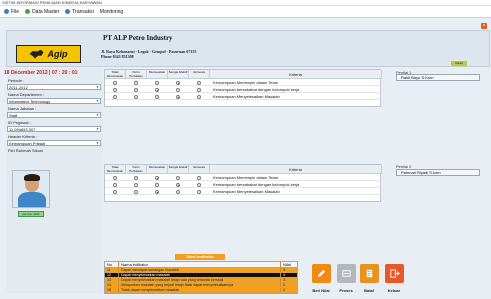 This screenshot has height=299, width=491. Describe the element at coordinates (54, 87) in the screenshot. I see `periode-select: 2011-2012 ▼` at that location.